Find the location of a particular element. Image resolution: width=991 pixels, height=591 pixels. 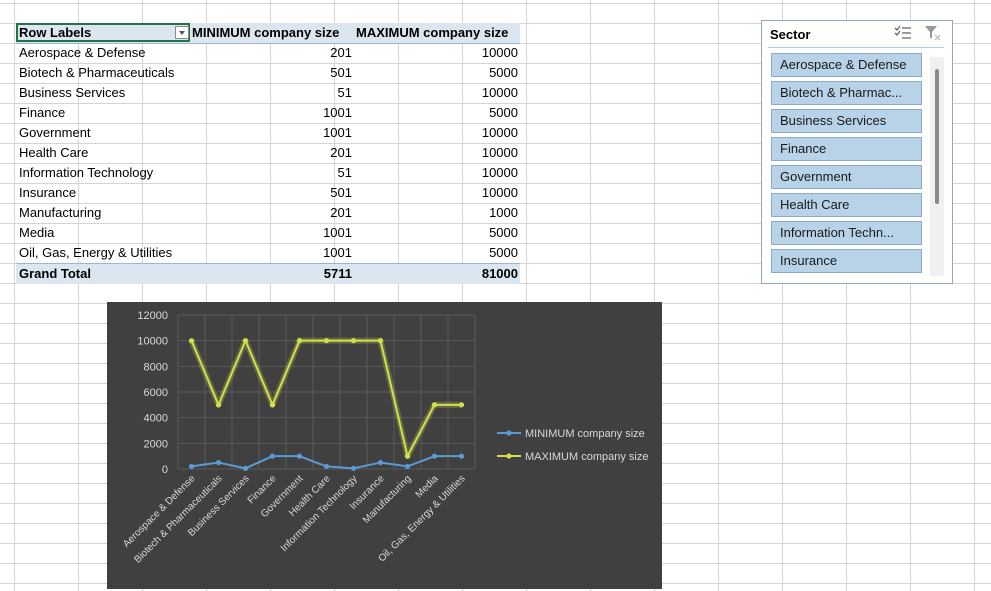

y-tick-label: 6000 is located at coordinates (156, 393).